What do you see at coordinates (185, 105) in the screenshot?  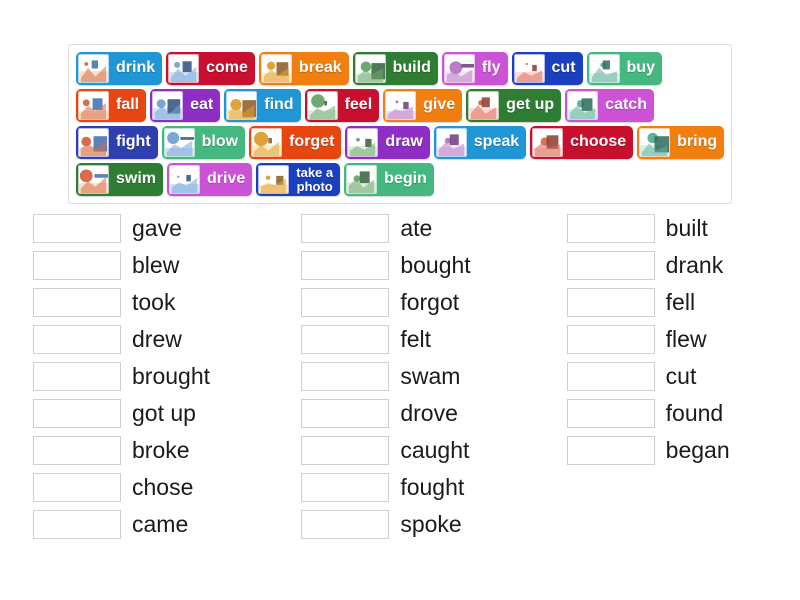 I see `word-tile-eat: eat` at bounding box center [185, 105].